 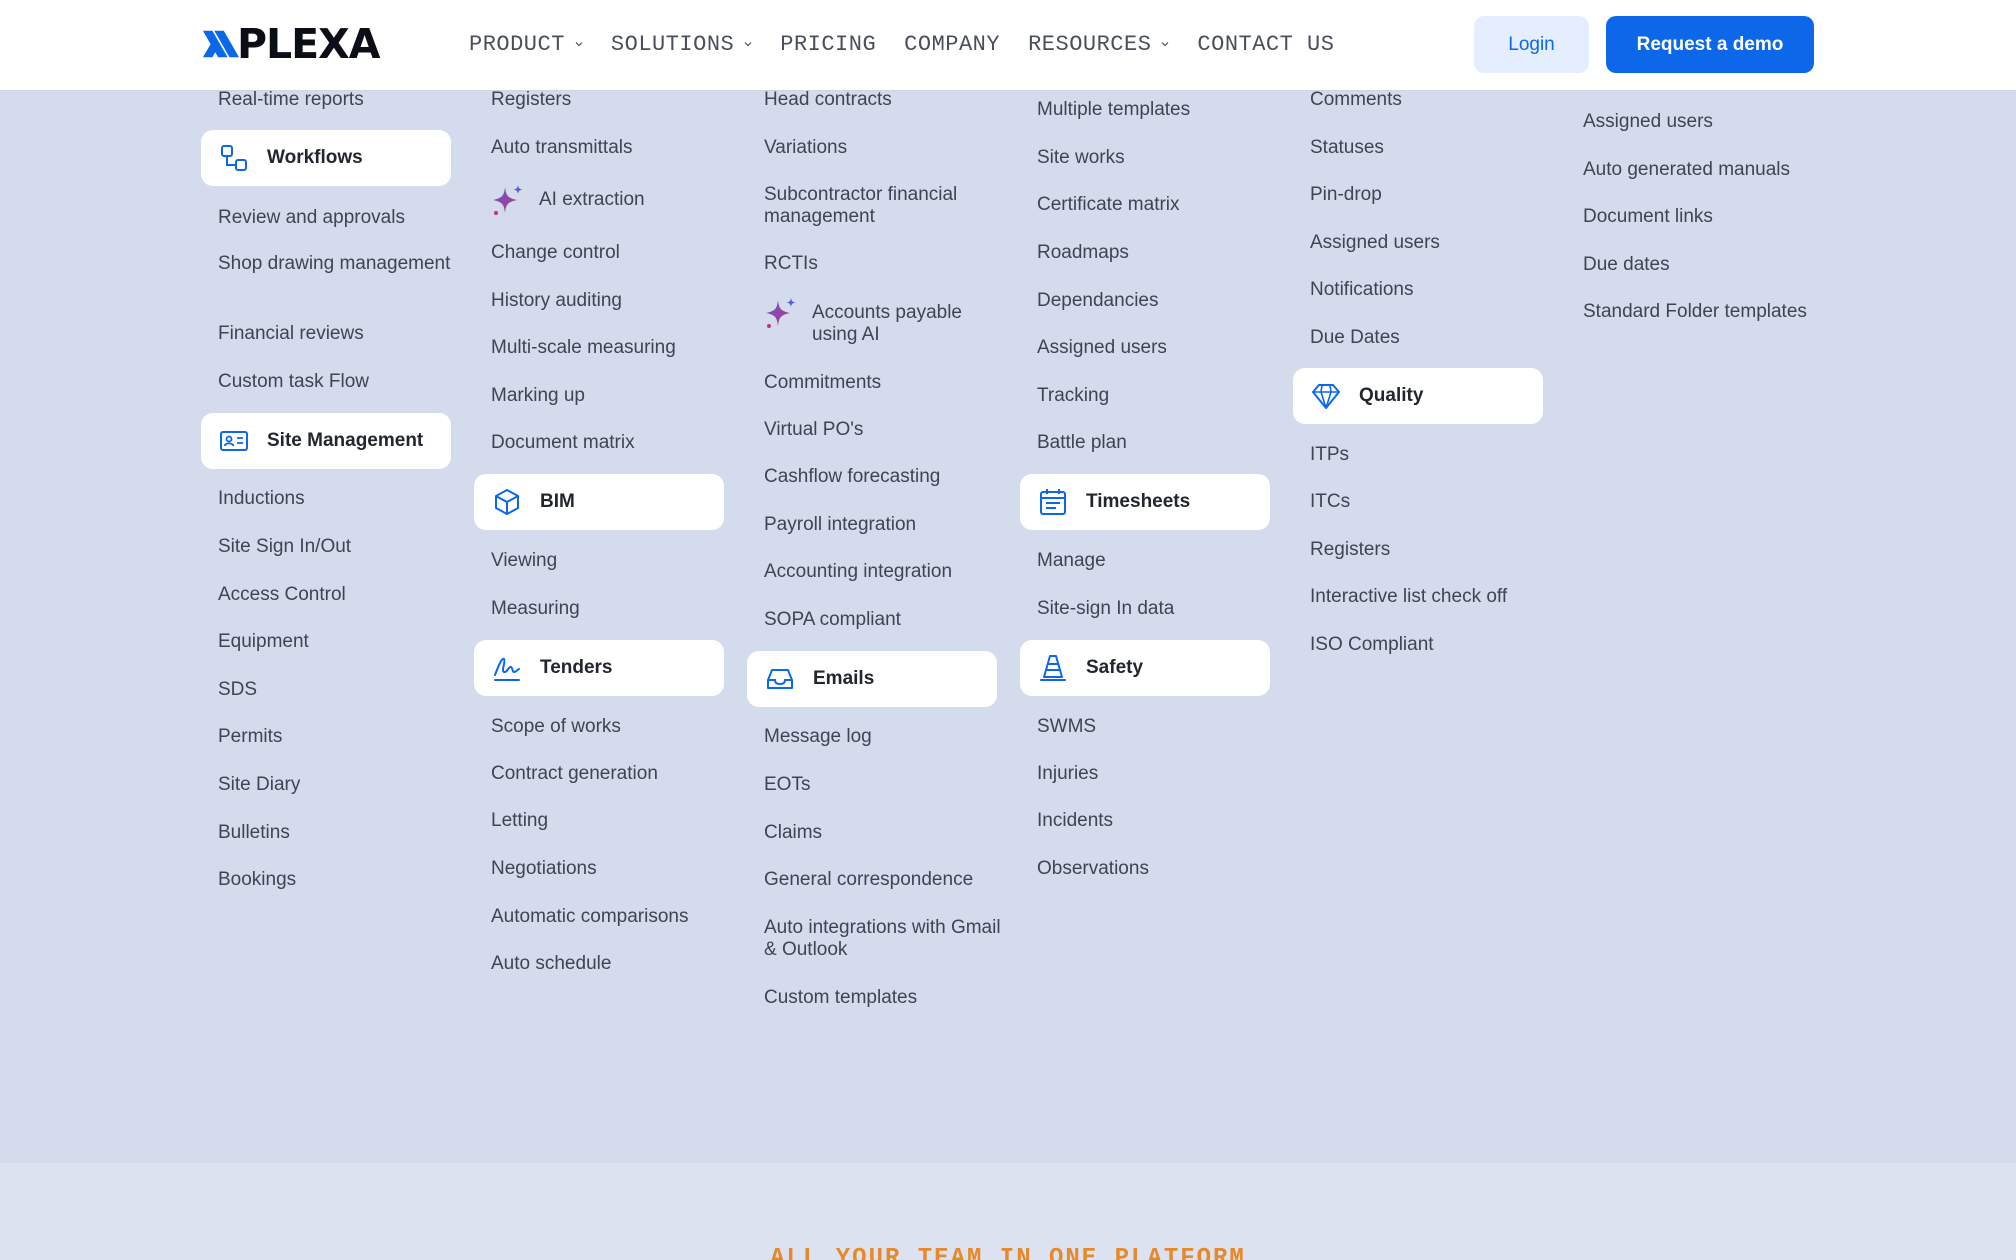 I want to click on menu-link: Site Diary, so click(x=338, y=785).